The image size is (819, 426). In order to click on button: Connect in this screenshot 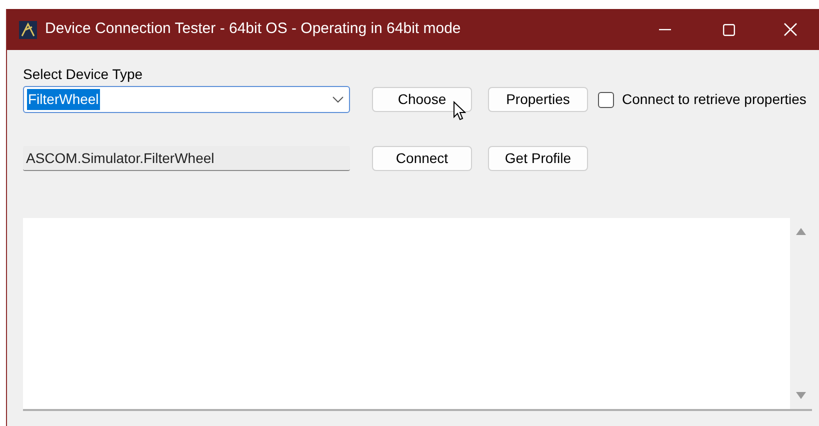, I will do `click(422, 158)`.